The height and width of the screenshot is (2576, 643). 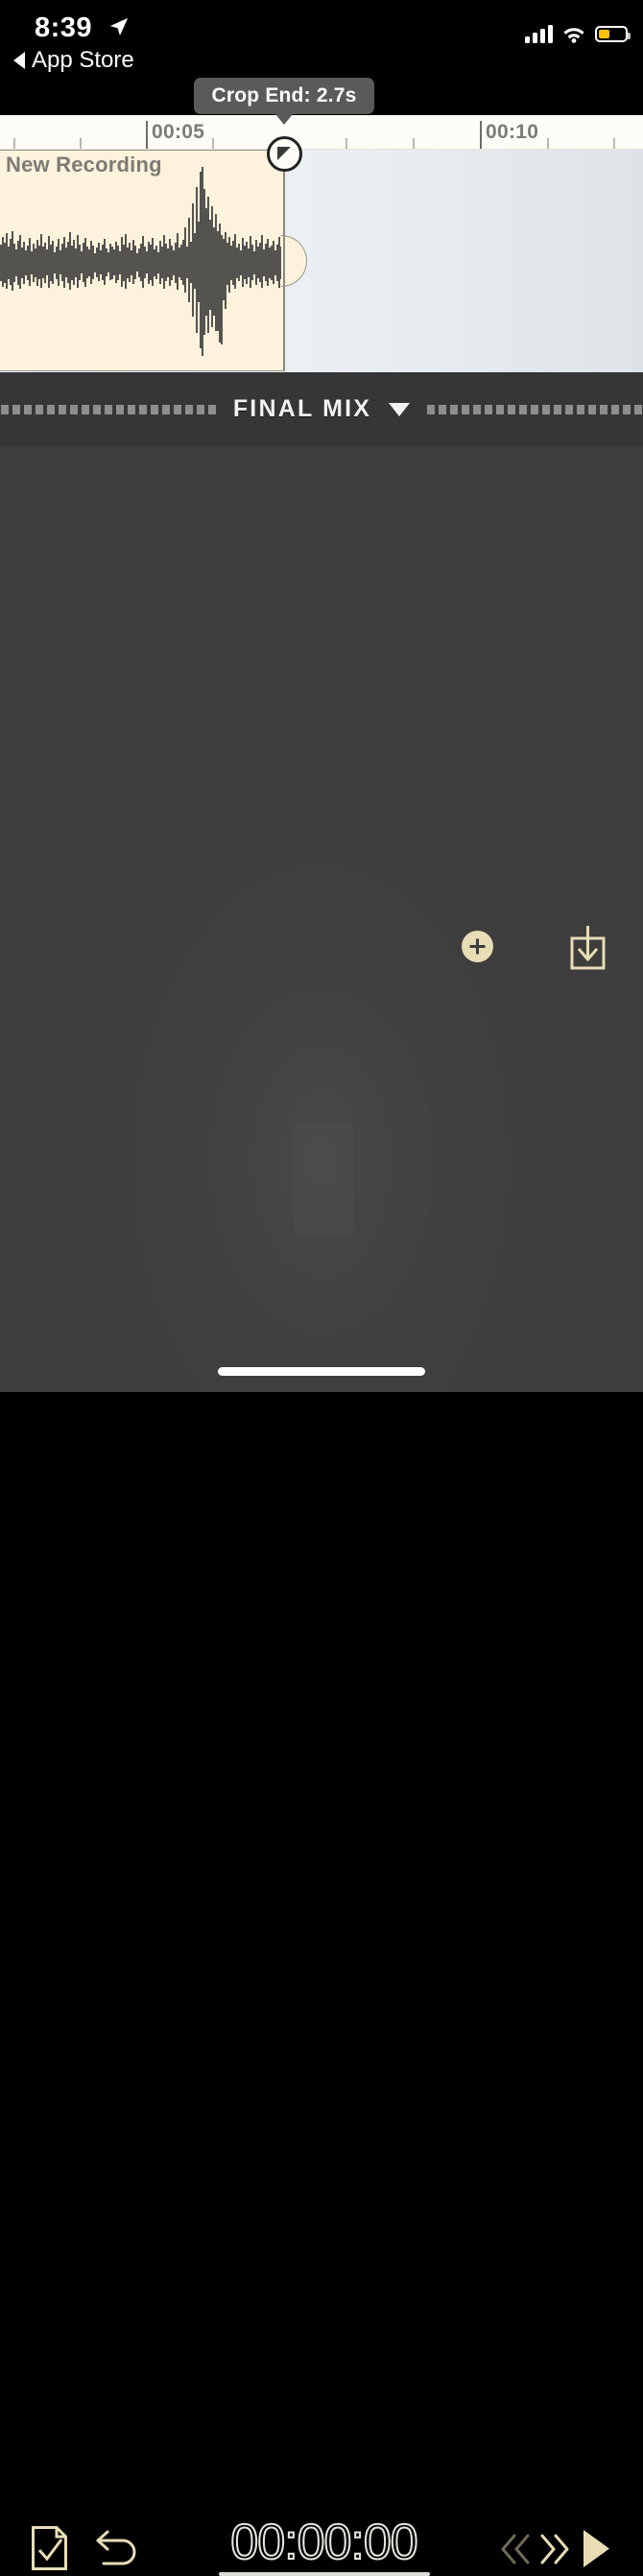 I want to click on document-check-icon, so click(x=49, y=2548).